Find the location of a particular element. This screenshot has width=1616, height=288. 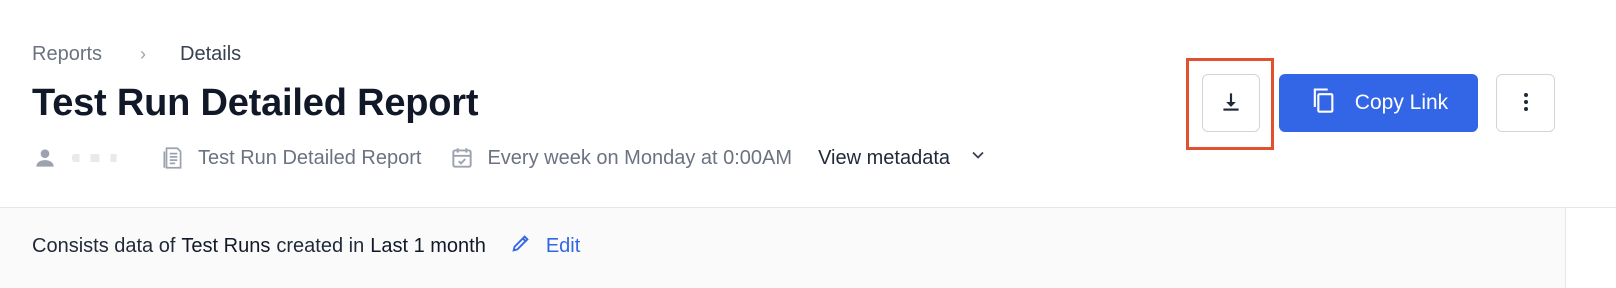

meta-schedule: Every week on Monday at 0:00AM is located at coordinates (620, 158).